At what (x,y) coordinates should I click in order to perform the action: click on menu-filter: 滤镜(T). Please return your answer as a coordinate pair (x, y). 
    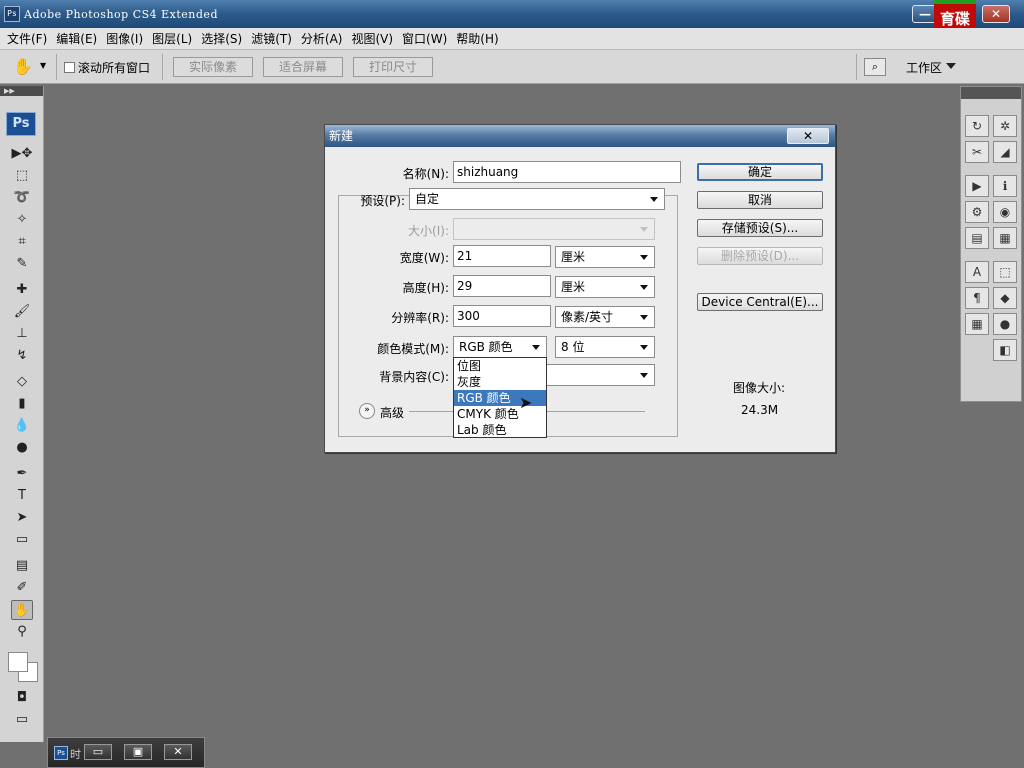
    Looking at the image, I should click on (273, 38).